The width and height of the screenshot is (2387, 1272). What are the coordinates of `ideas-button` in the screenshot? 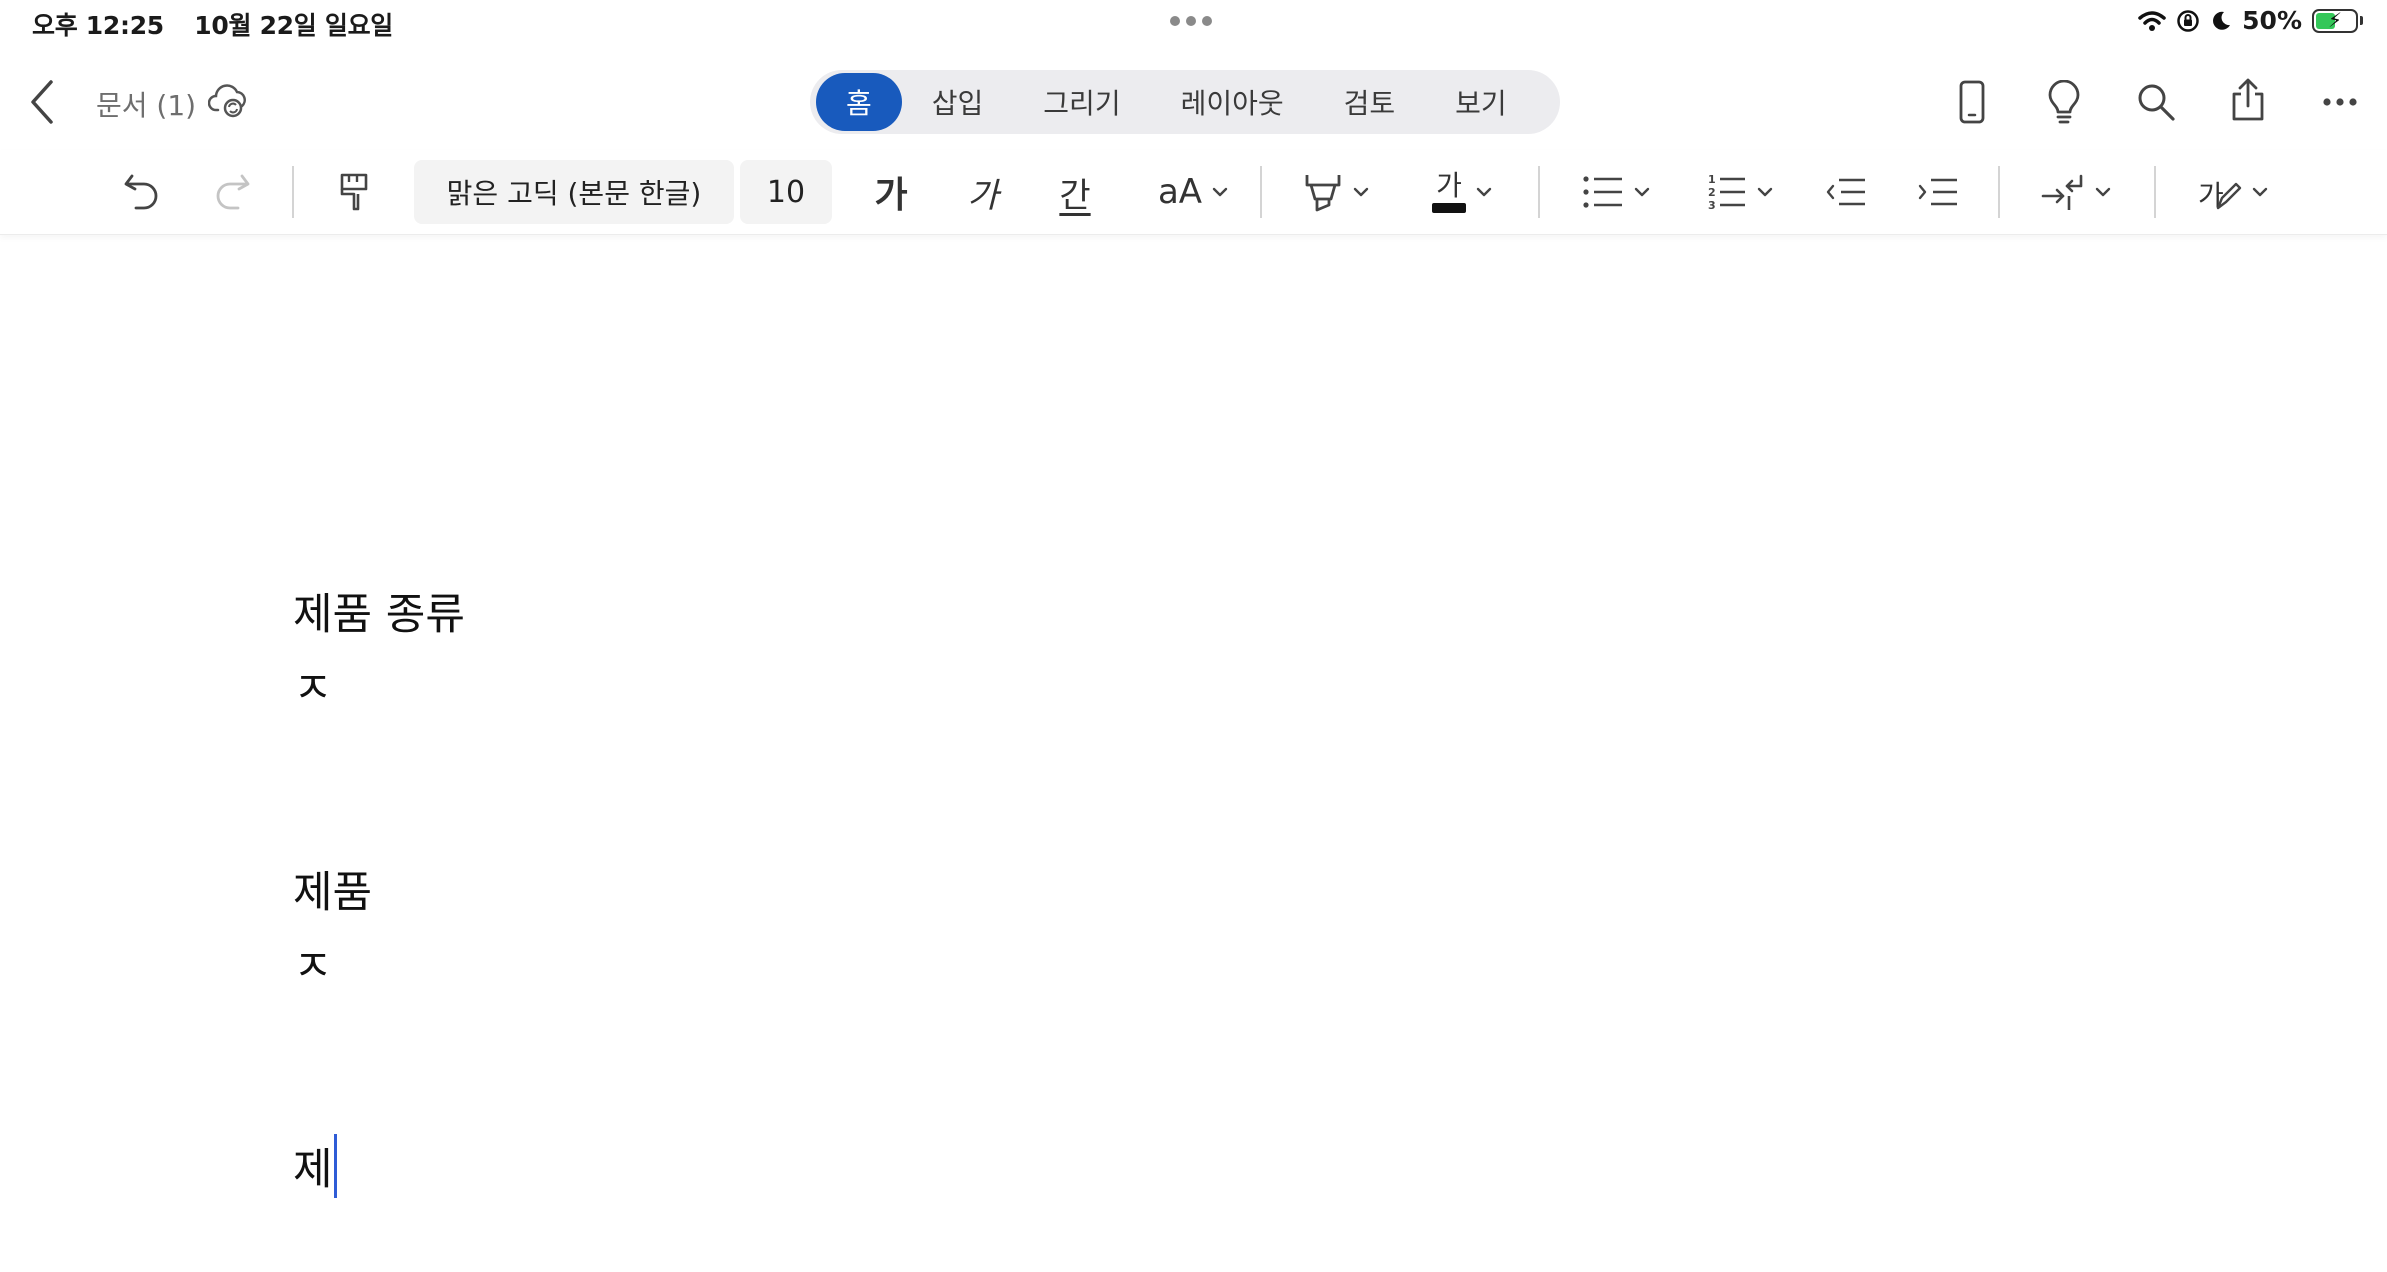 It's located at (2064, 102).